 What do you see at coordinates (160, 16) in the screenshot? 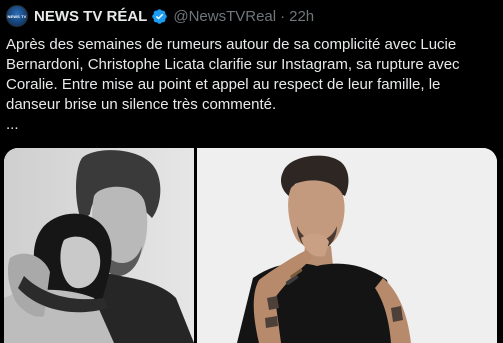
I see `verified-badge-icon` at bounding box center [160, 16].